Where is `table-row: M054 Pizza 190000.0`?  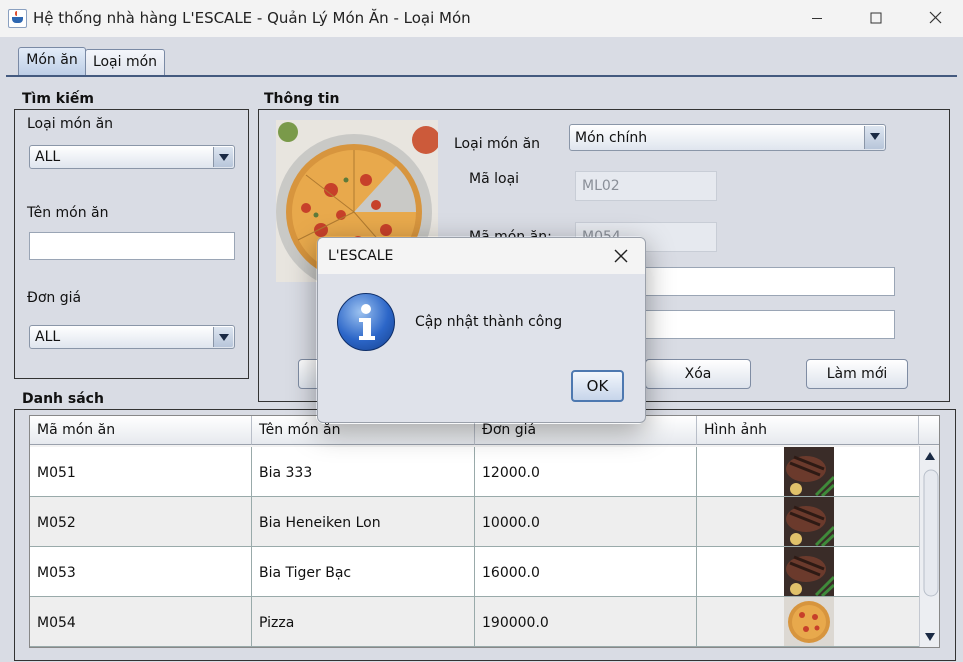
table-row: M054 Pizza 190000.0 is located at coordinates (474, 622).